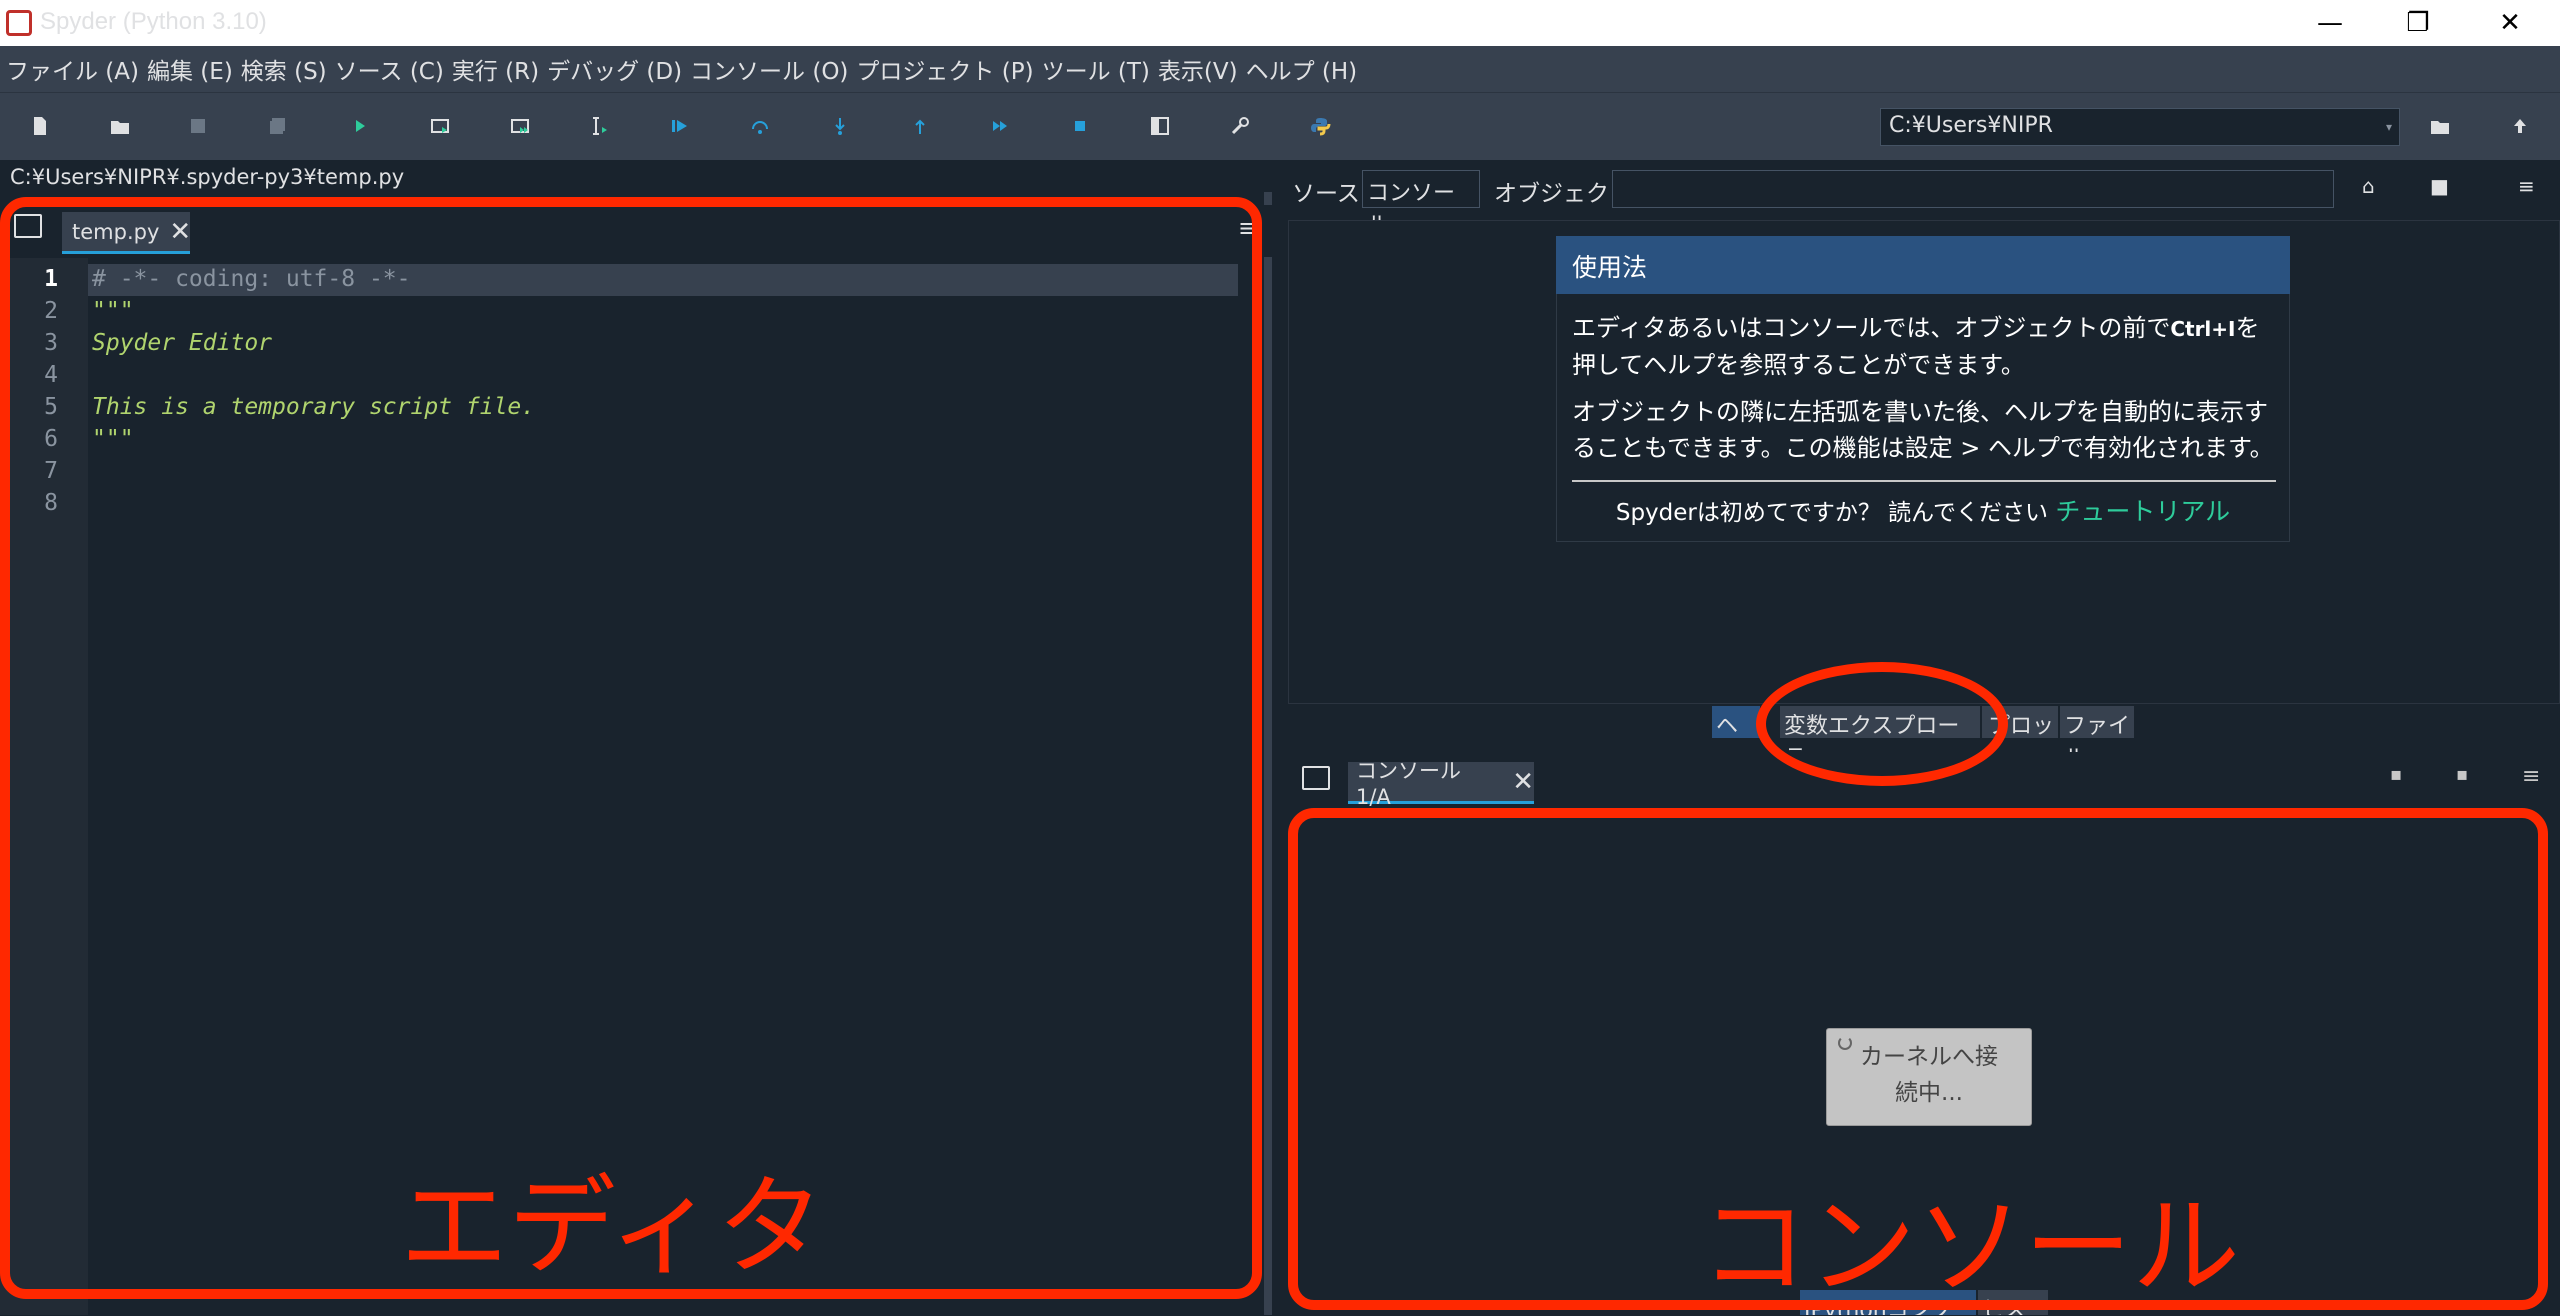  Describe the element at coordinates (1924, 481) in the screenshot. I see `divider` at that location.